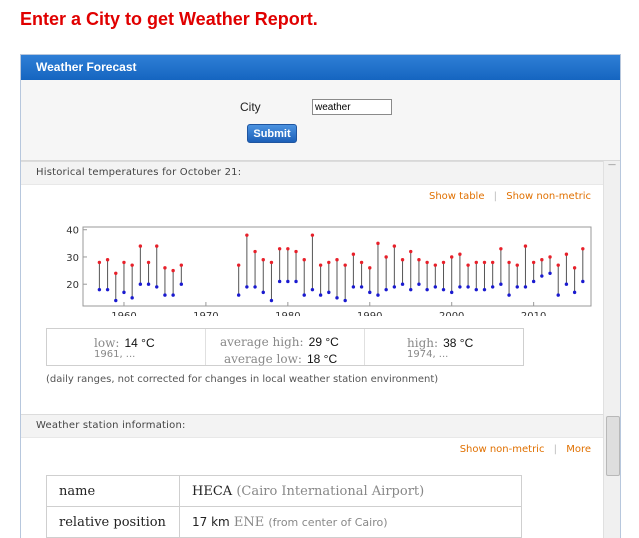 This screenshot has height=538, width=639. I want to click on temperature-chart-svg: 20 30 40 1960 1970 1980 1990 2000 2010, so click(329, 274).